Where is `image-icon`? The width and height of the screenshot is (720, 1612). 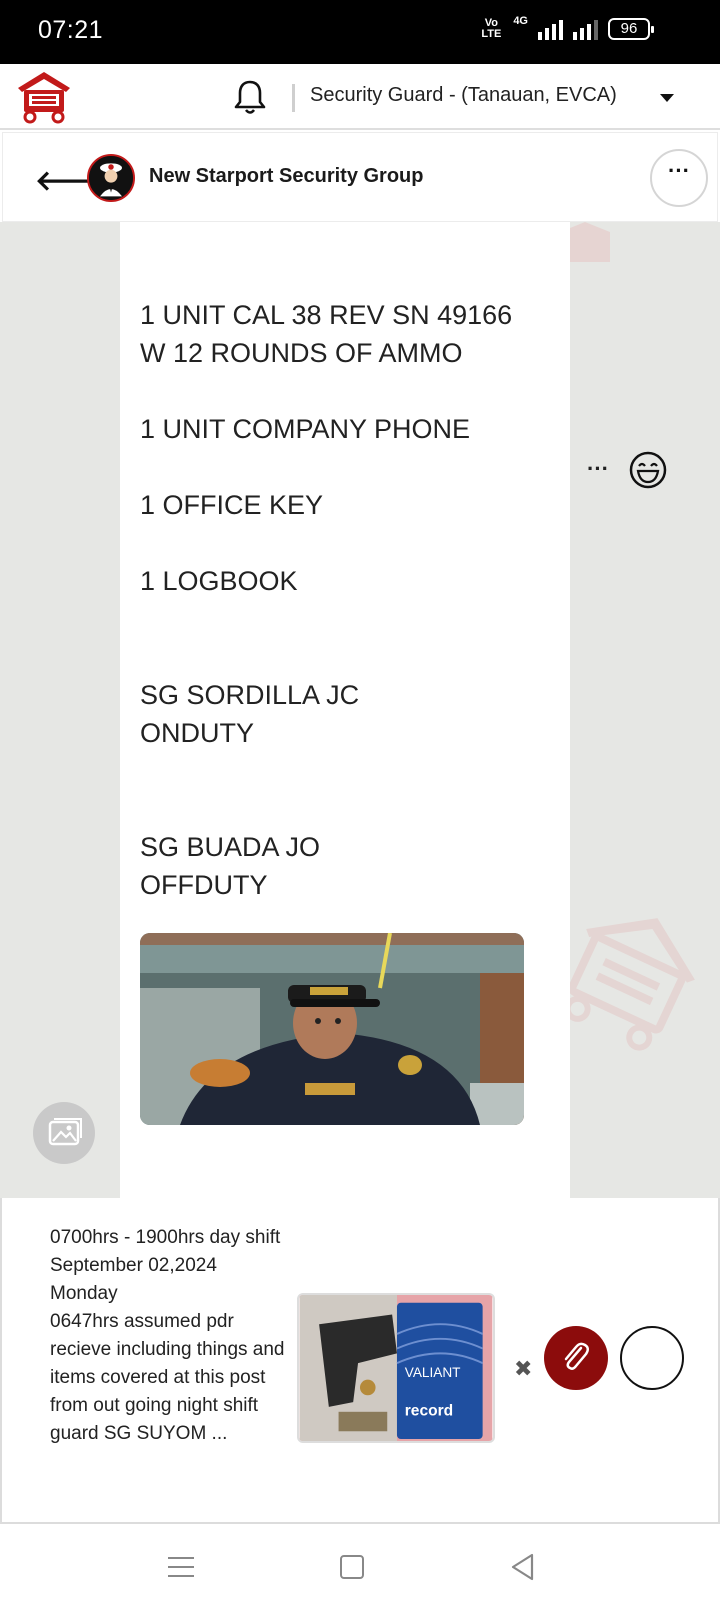 image-icon is located at coordinates (65, 1132).